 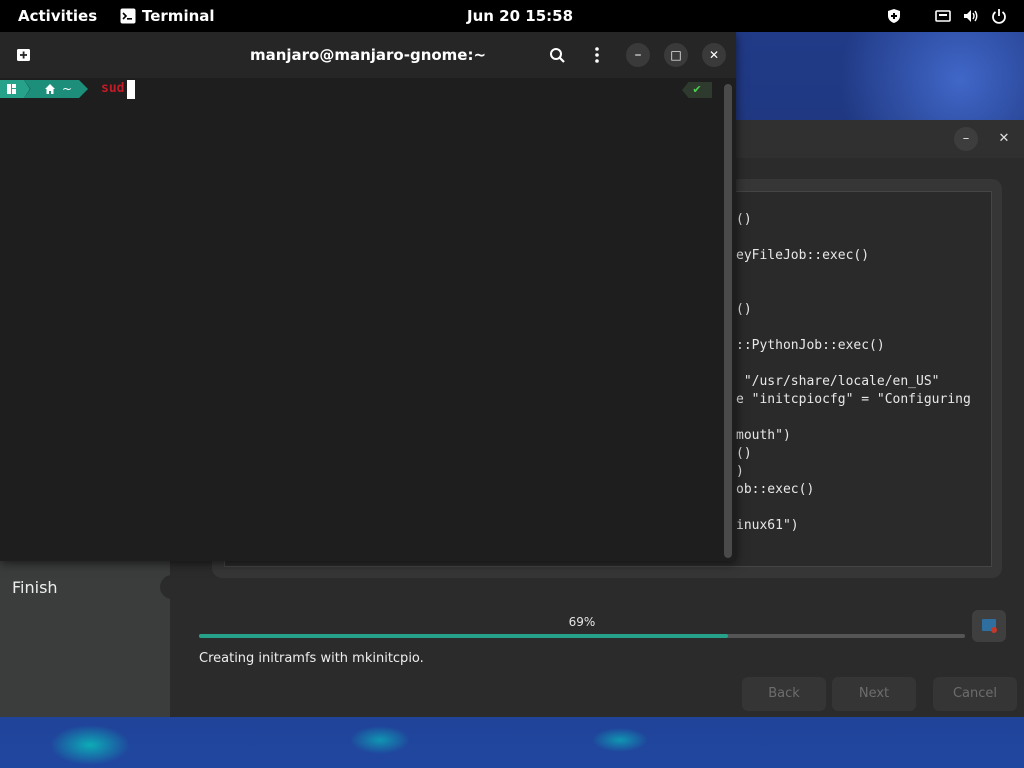 I want to click on progress-bar-fill, so click(x=463, y=636).